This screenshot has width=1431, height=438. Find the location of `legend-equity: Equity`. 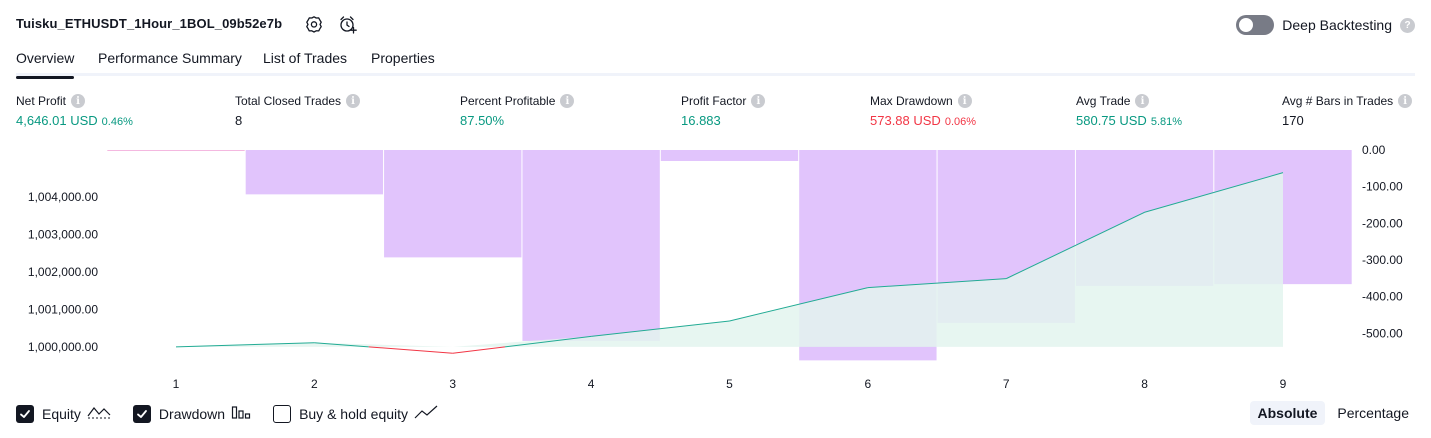

legend-equity: Equity is located at coordinates (63, 414).